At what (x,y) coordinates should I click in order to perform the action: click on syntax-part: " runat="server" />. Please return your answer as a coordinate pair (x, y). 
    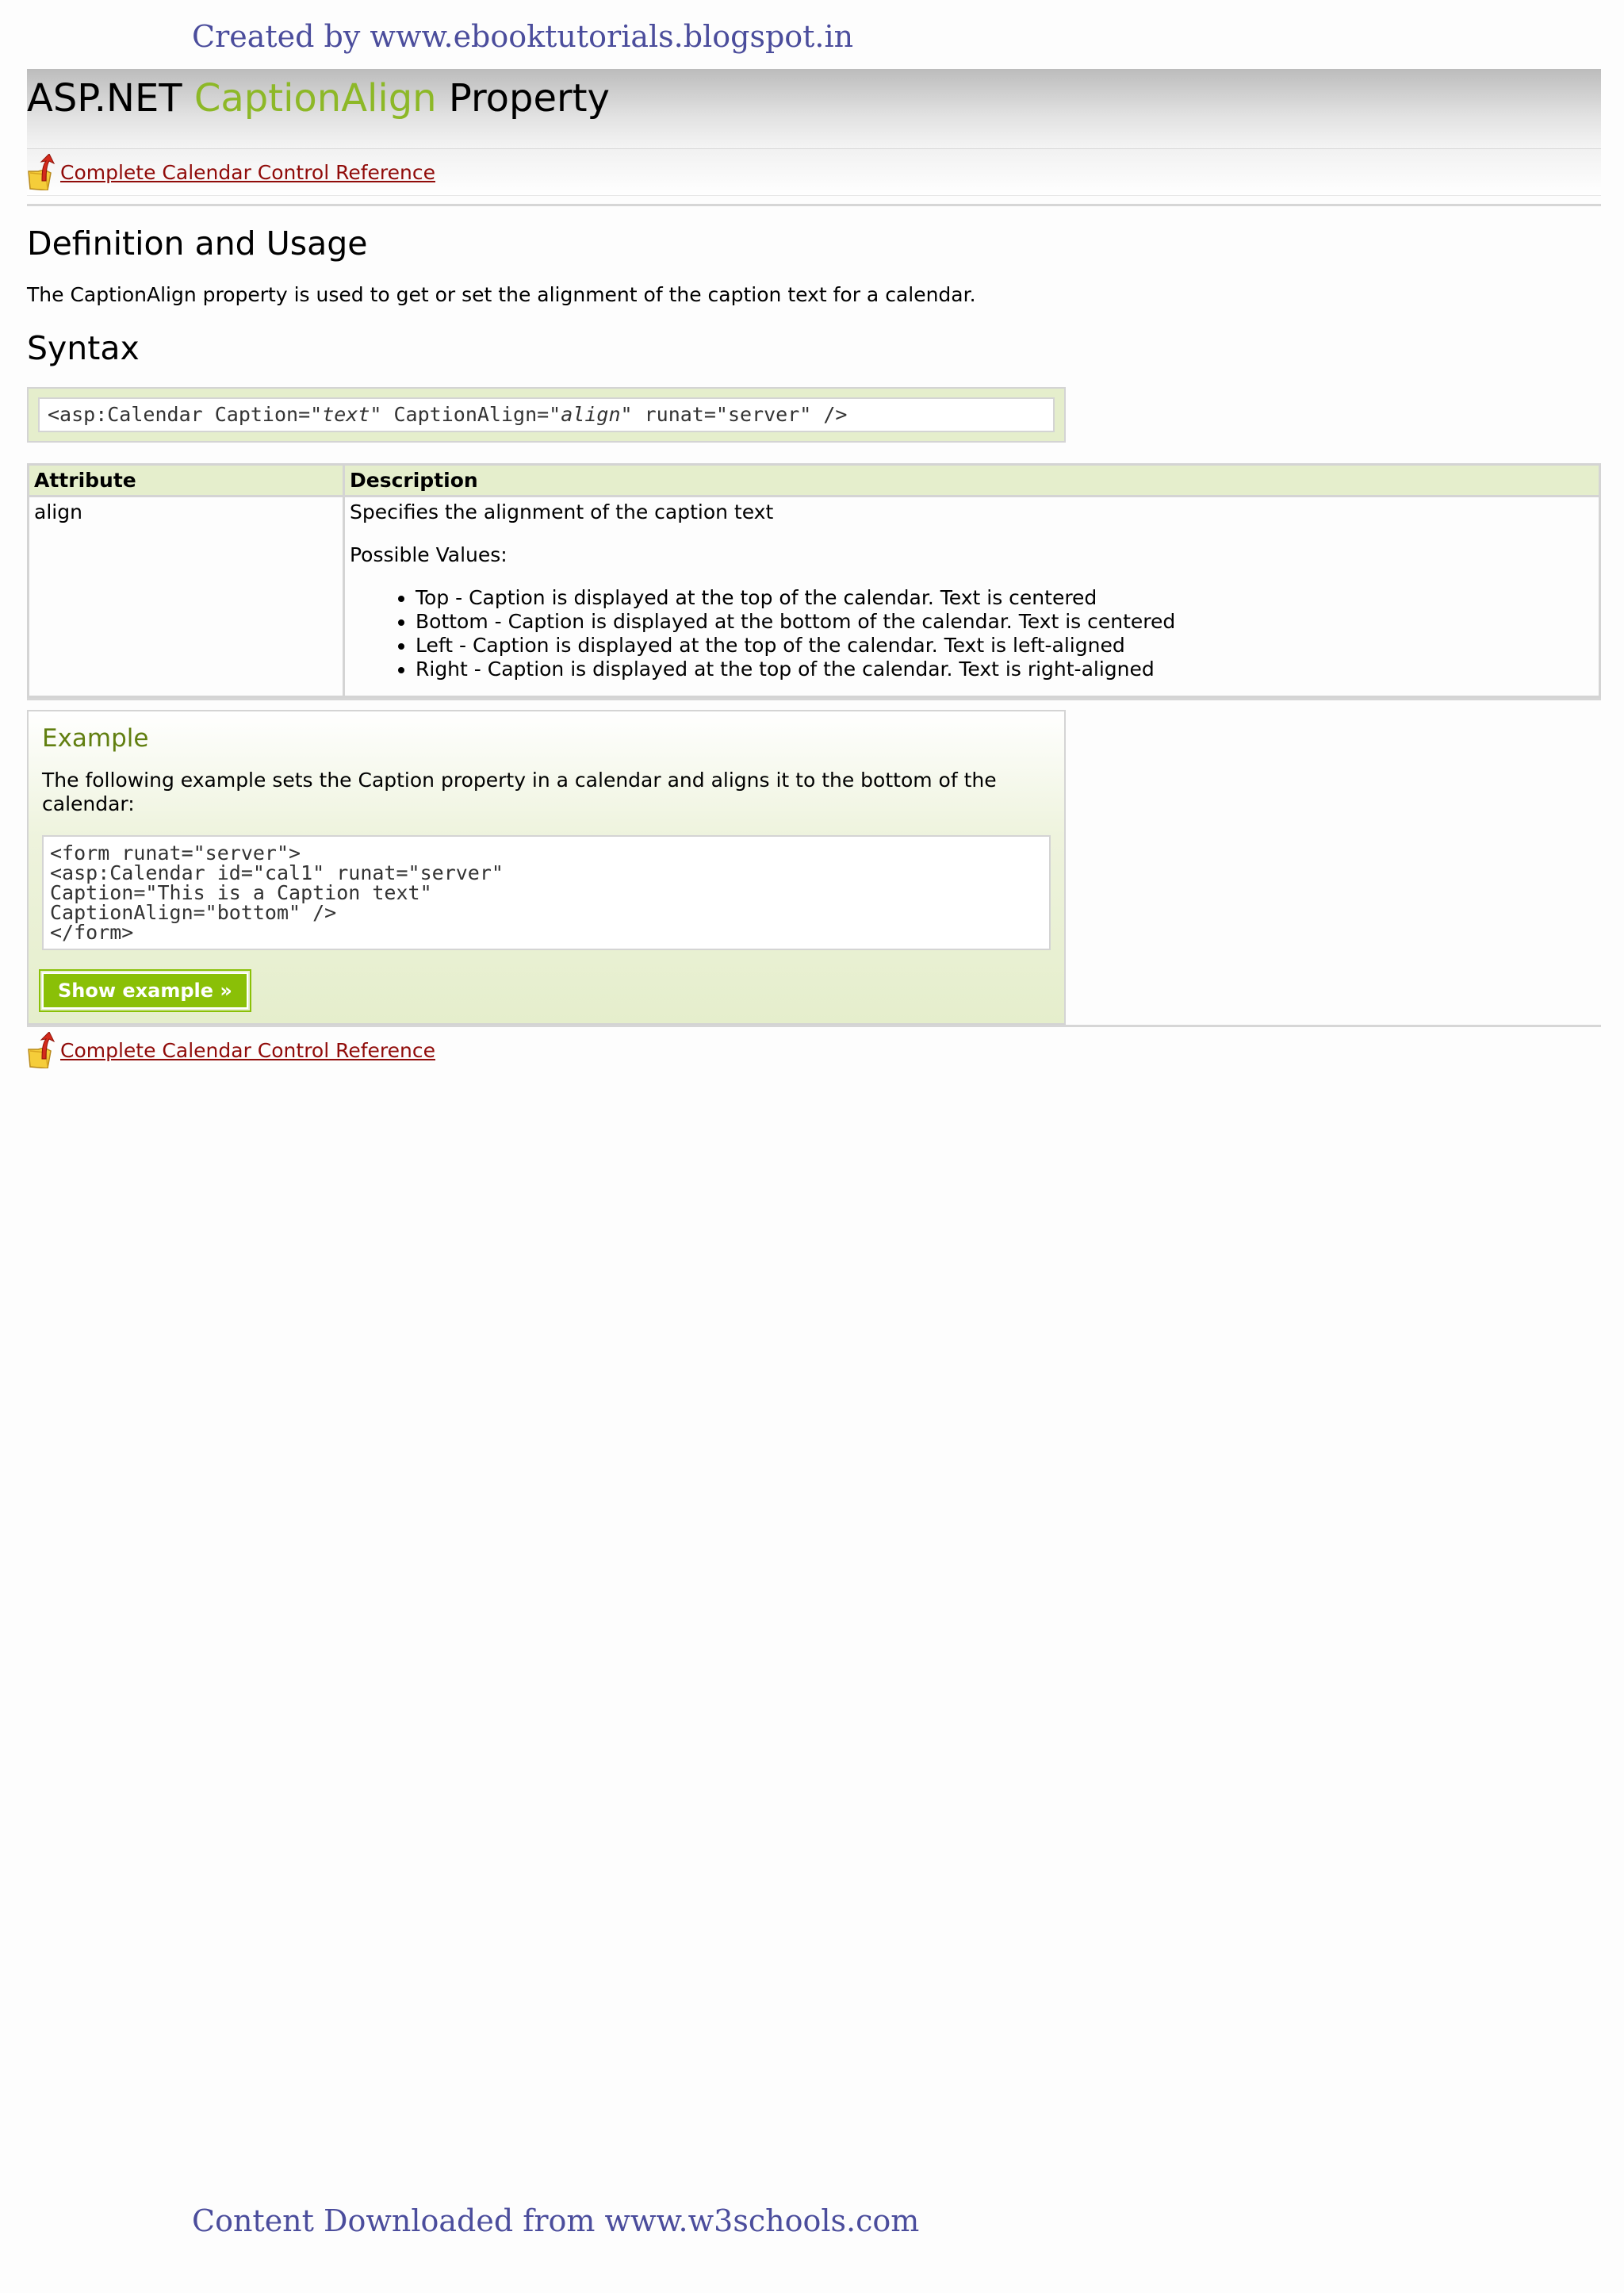
    Looking at the image, I should click on (734, 414).